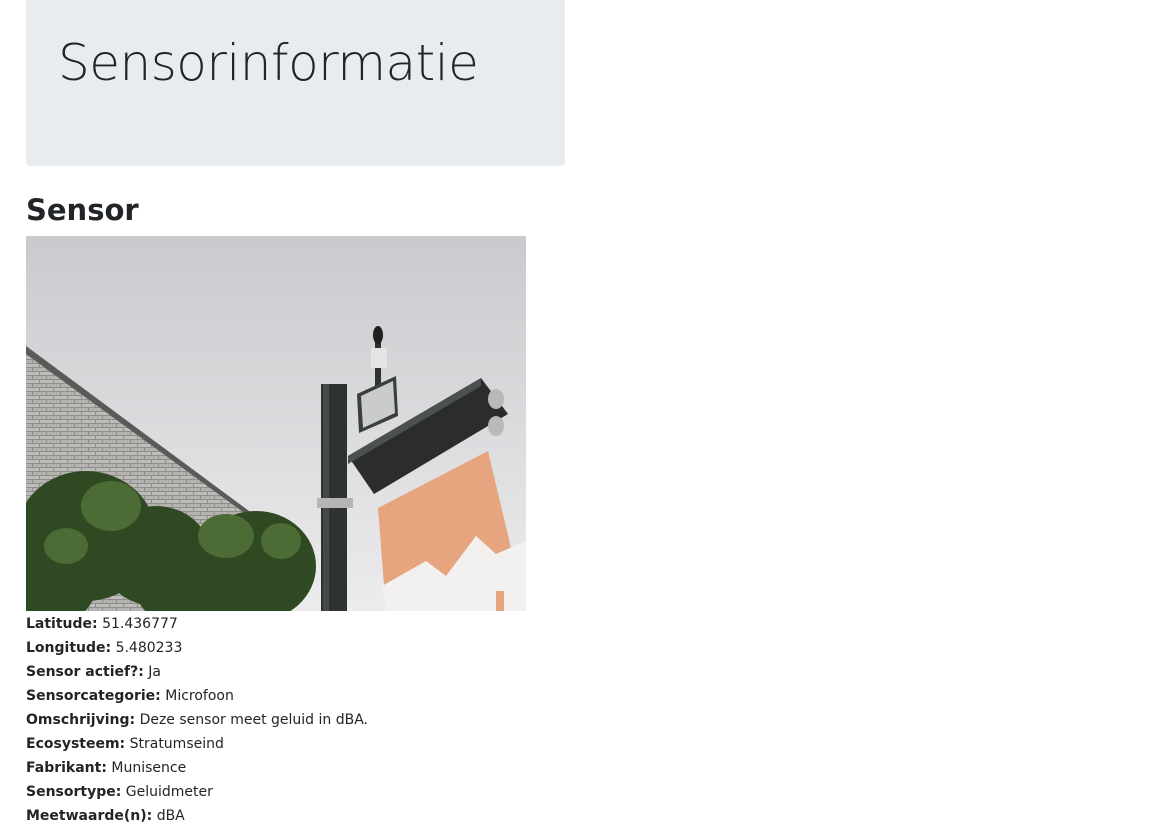 The image size is (1152, 828). I want to click on section-title: Sensor, so click(82, 210).